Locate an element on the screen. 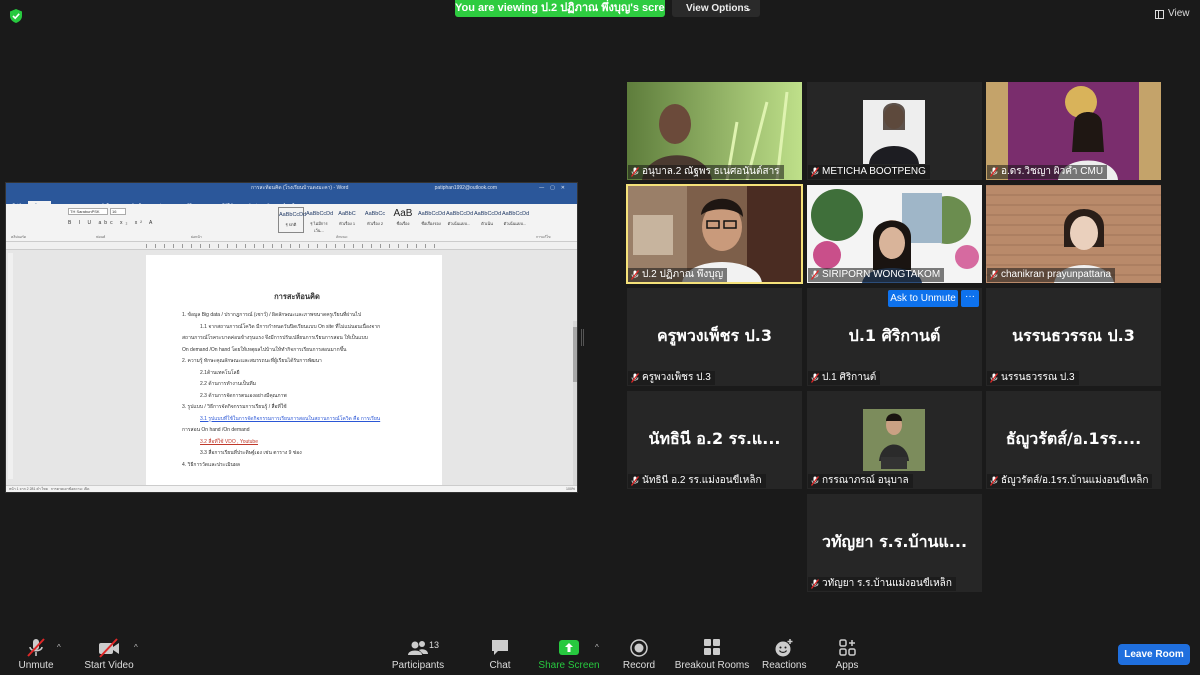 The width and height of the screenshot is (1200, 675). participant-name: ธัญูวรัตส์/อ.1รร.บ้านแม่งอนขี้เหล็ก is located at coordinates (1075, 480).